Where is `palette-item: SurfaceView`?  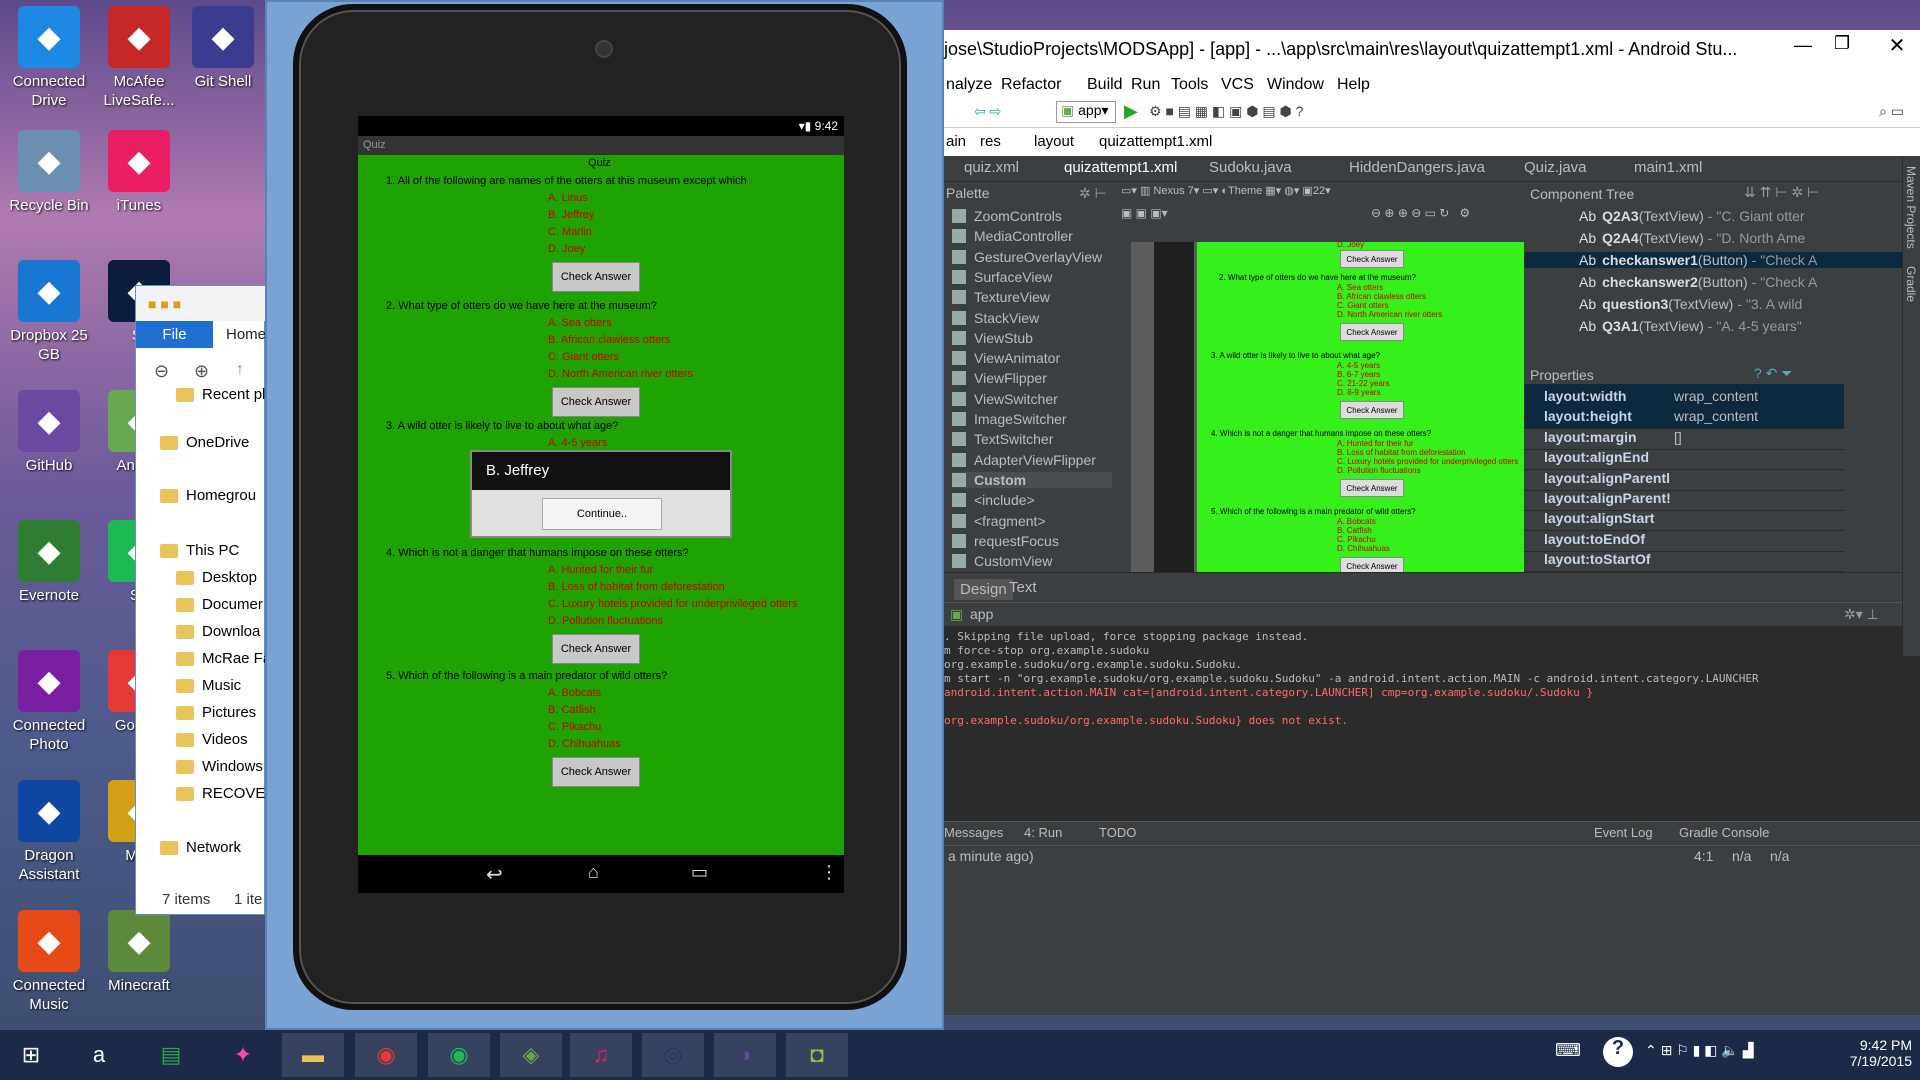
palette-item: SurfaceView is located at coordinates (1002, 277).